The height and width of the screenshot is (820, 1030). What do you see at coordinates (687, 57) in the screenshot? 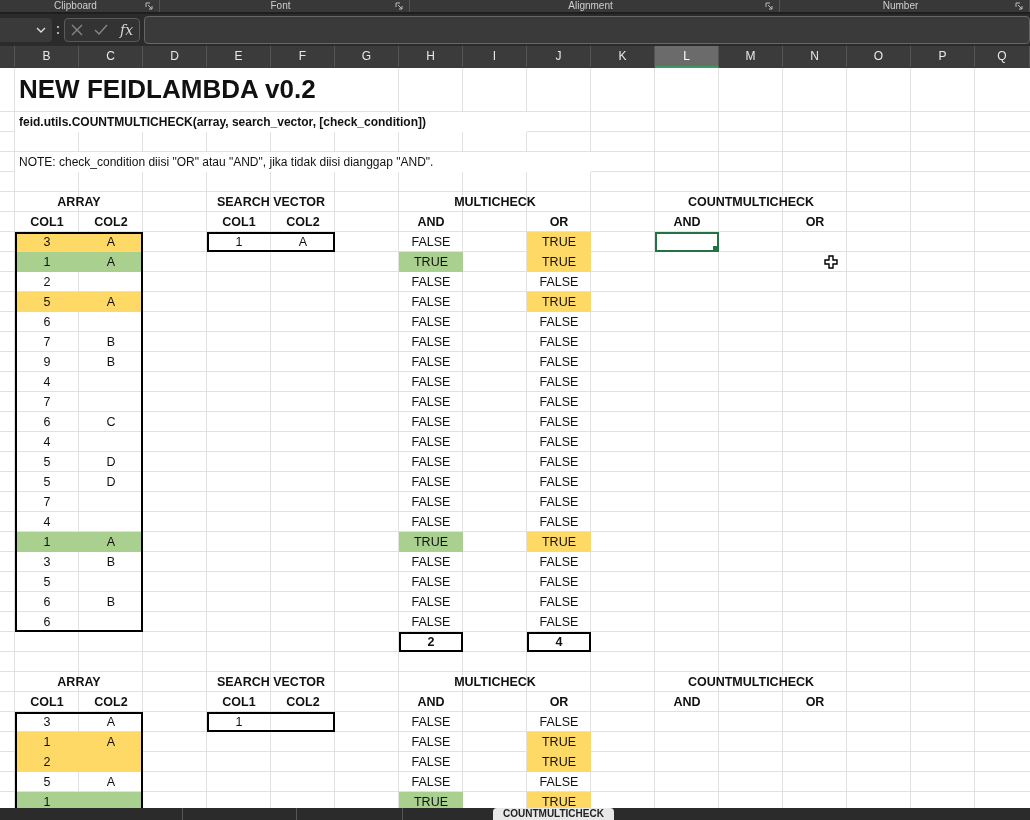
I see `column-header: L` at bounding box center [687, 57].